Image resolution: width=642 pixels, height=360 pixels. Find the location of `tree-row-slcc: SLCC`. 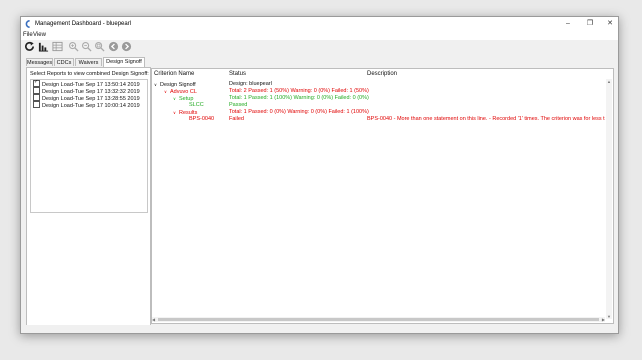

tree-row-slcc: SLCC is located at coordinates (196, 105).